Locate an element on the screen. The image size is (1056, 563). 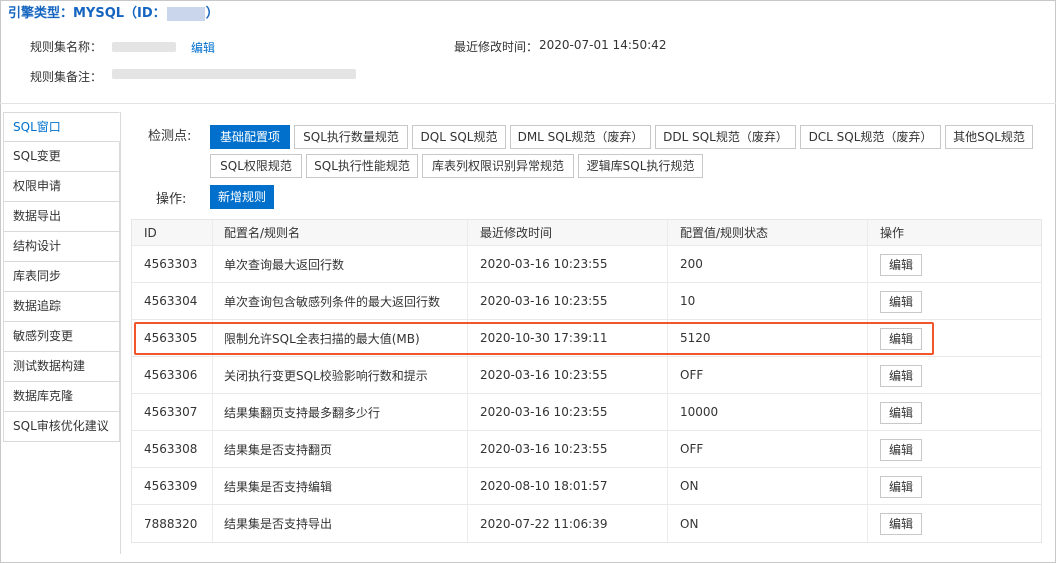
row-name: 结果集是否支持编辑 is located at coordinates (278, 486).